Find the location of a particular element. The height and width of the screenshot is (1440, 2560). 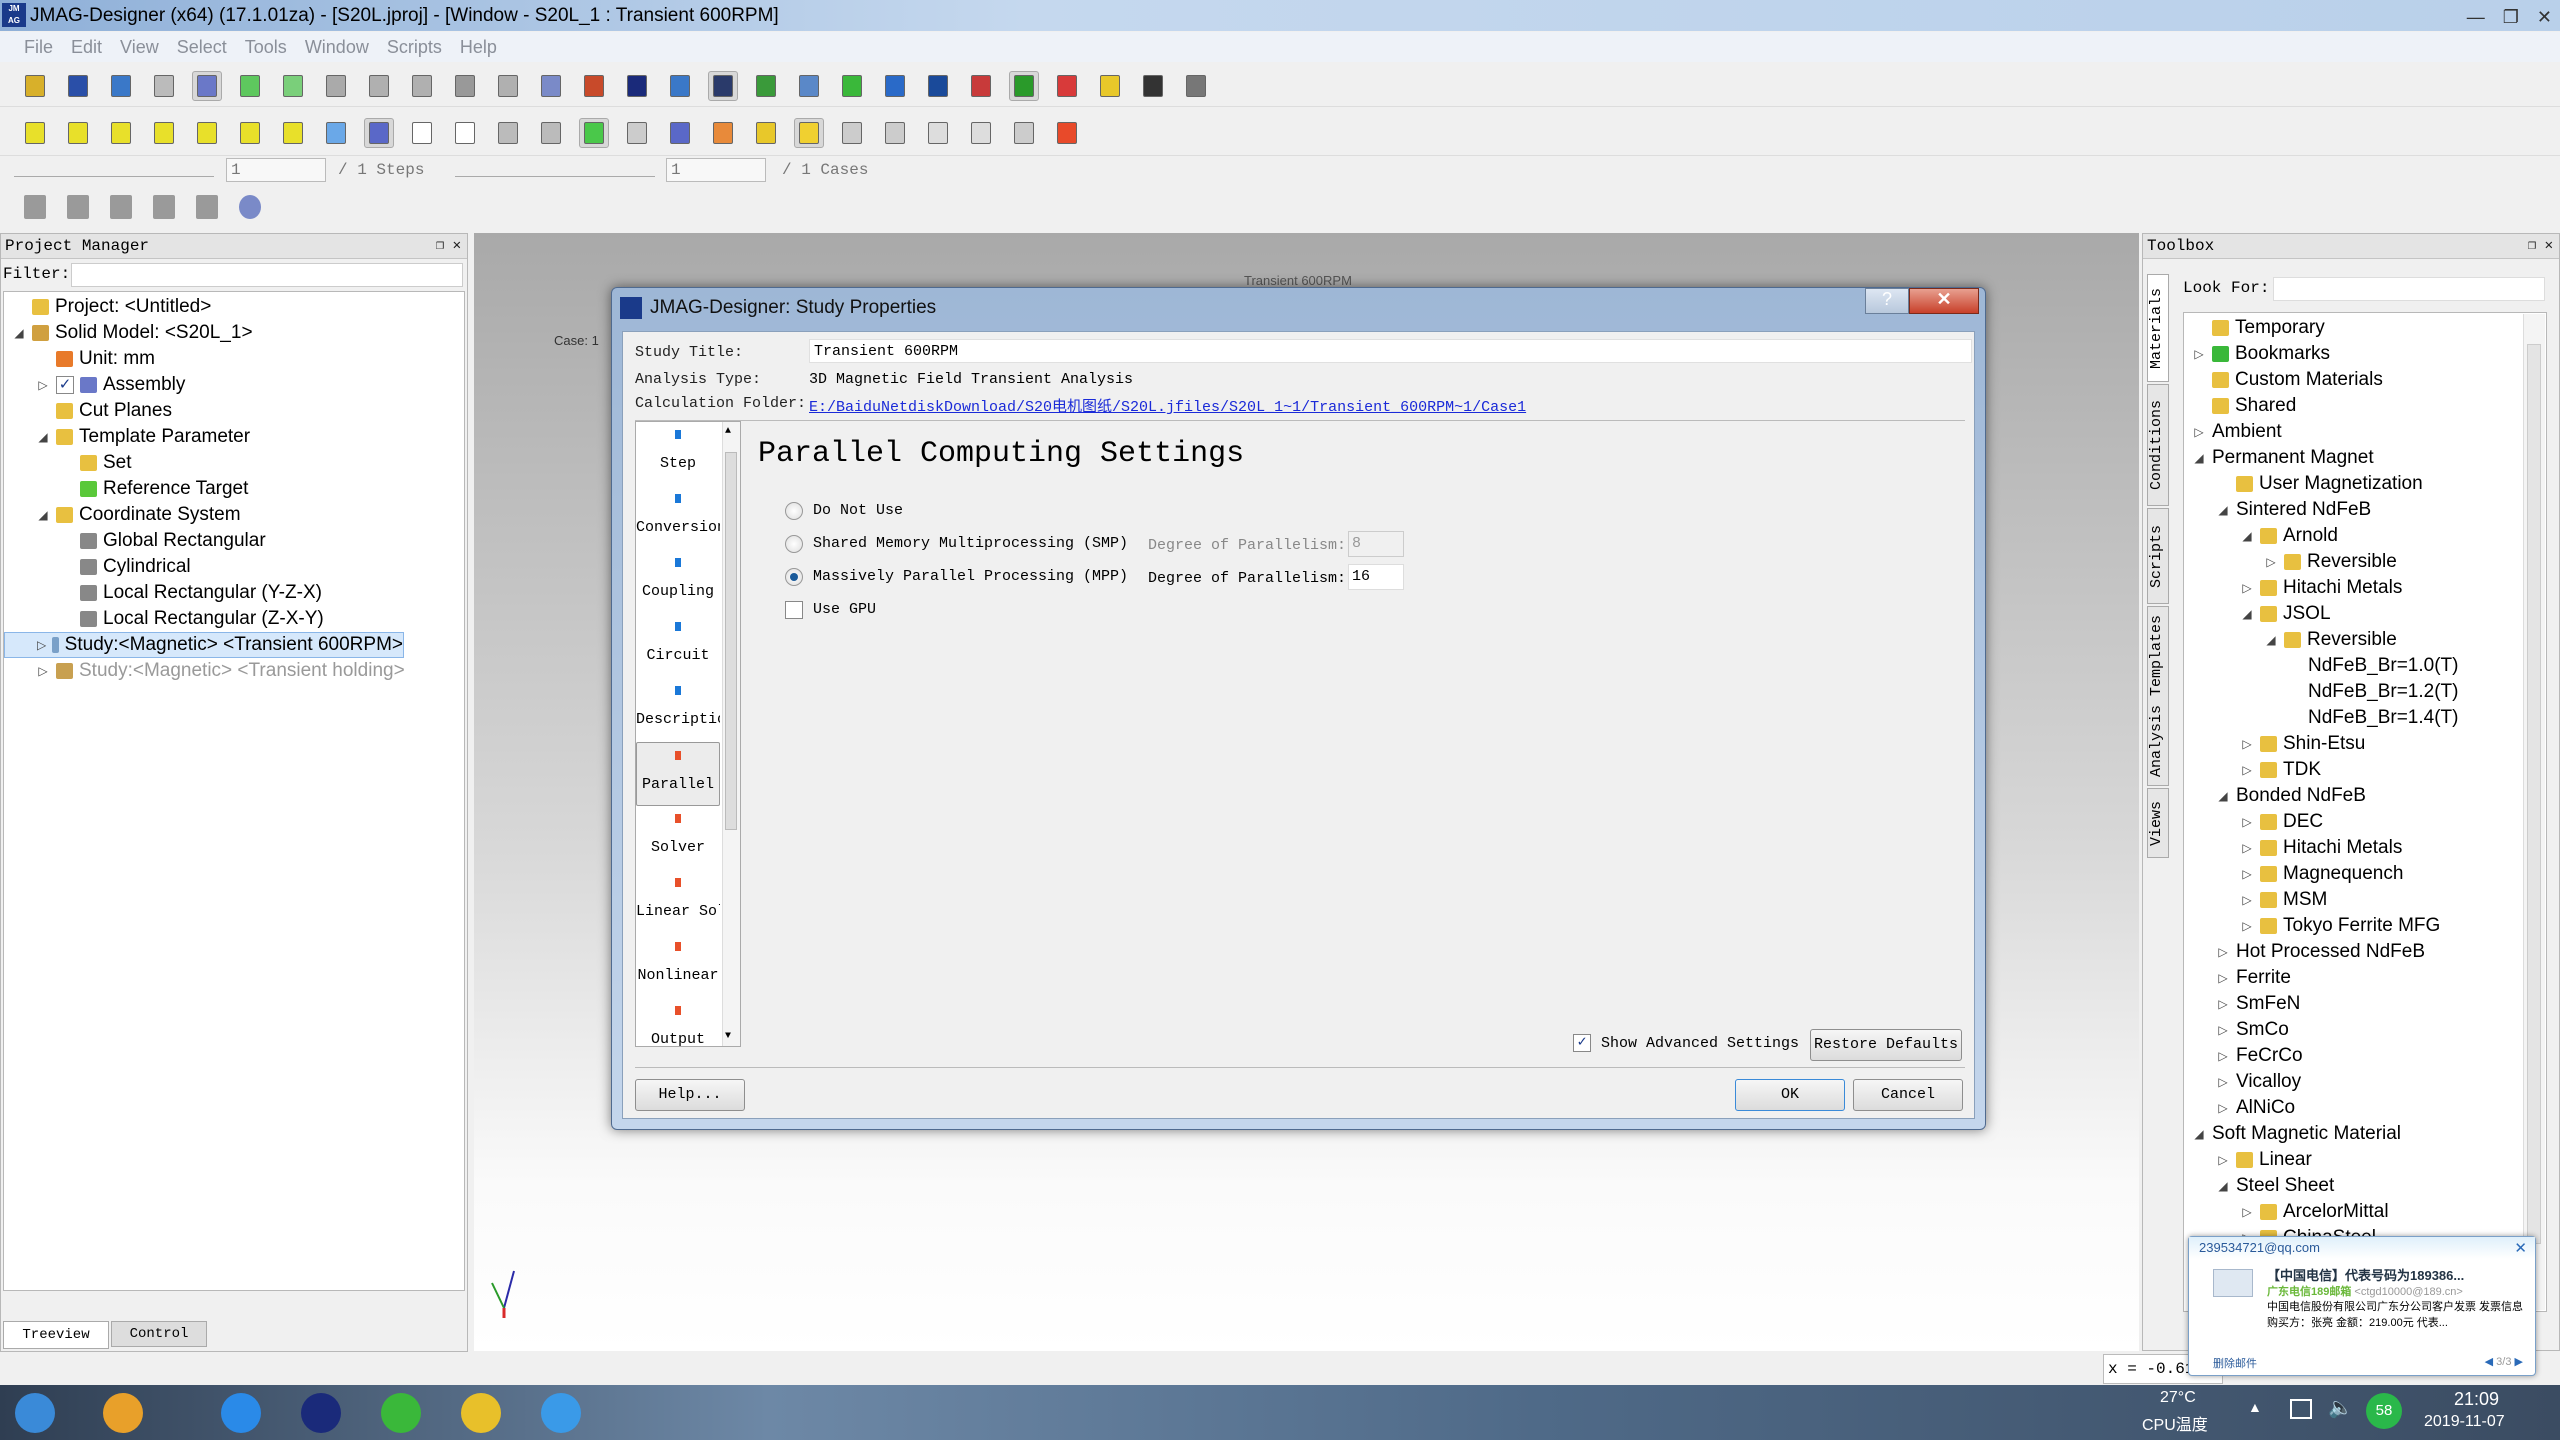

tree-item: ◢ Coordinate System is located at coordinates (122, 515).